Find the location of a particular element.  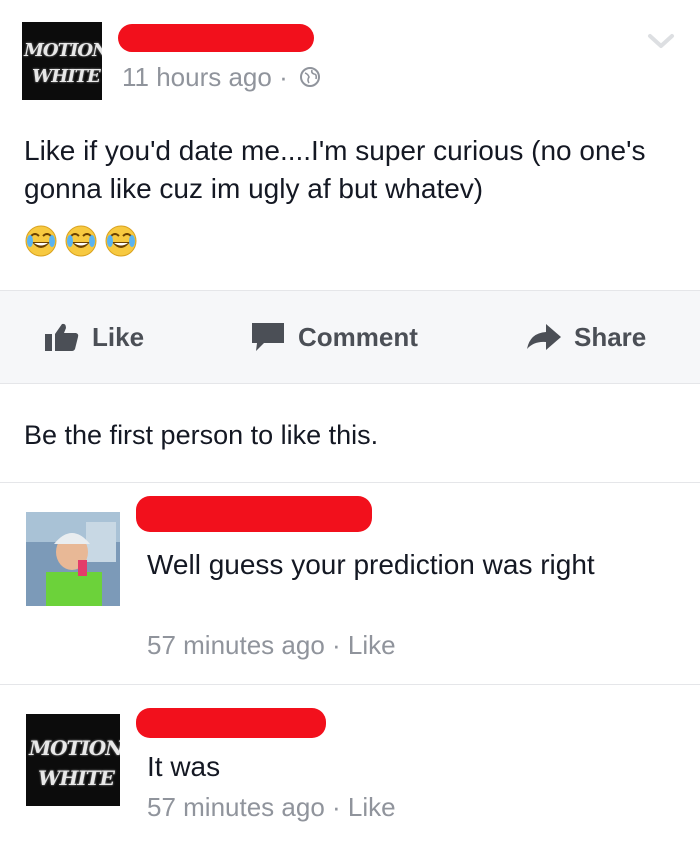

post-timestamp: 11 hours ago is located at coordinates (197, 77).